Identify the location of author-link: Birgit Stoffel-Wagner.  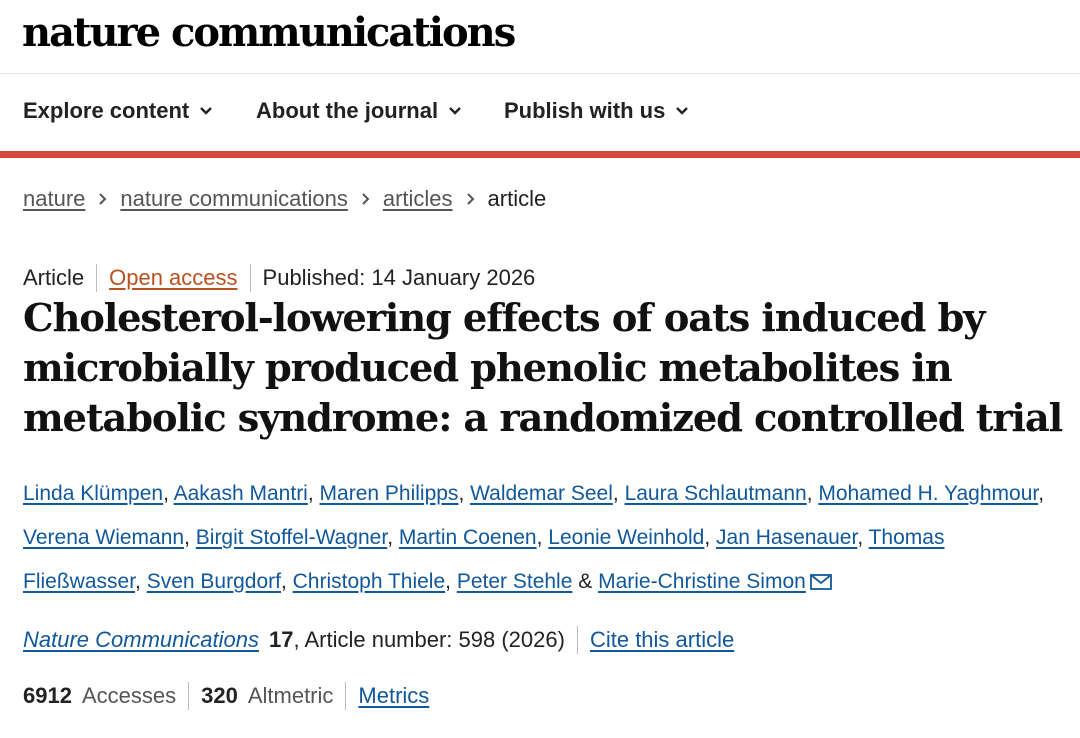
(291, 537).